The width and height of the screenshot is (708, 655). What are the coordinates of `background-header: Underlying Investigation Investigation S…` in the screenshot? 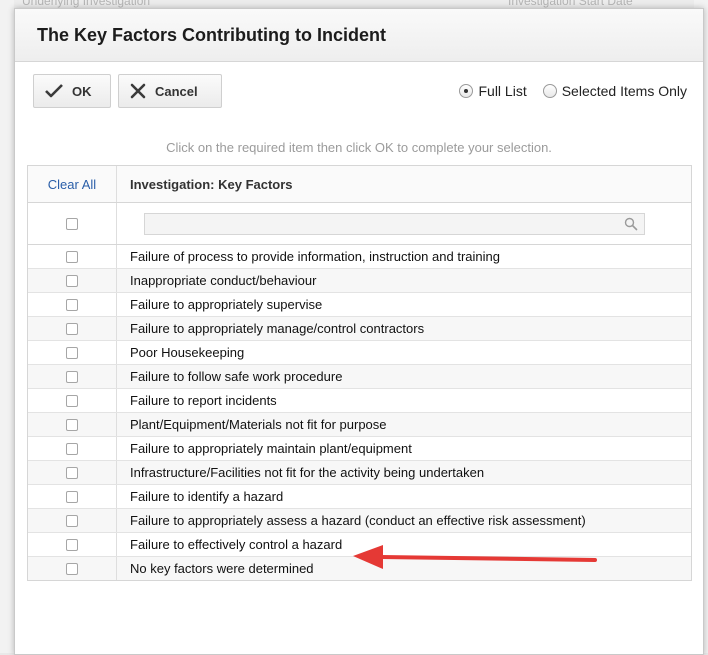 It's located at (354, 4).